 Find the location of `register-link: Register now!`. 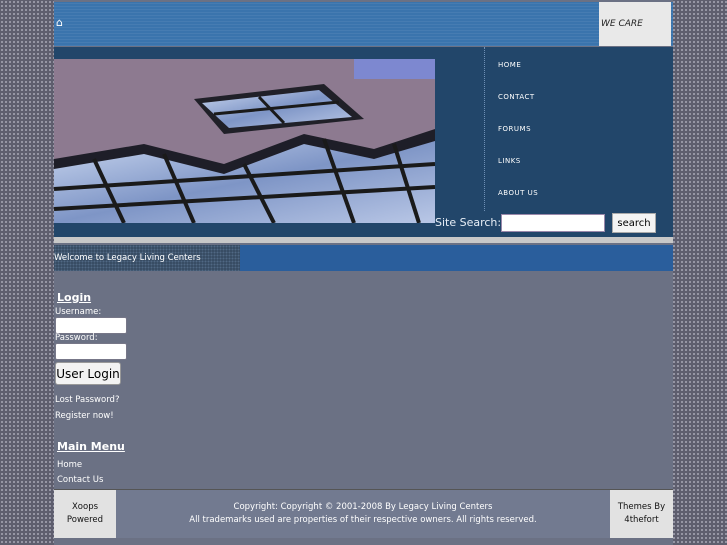

register-link: Register now! is located at coordinates (84, 416).